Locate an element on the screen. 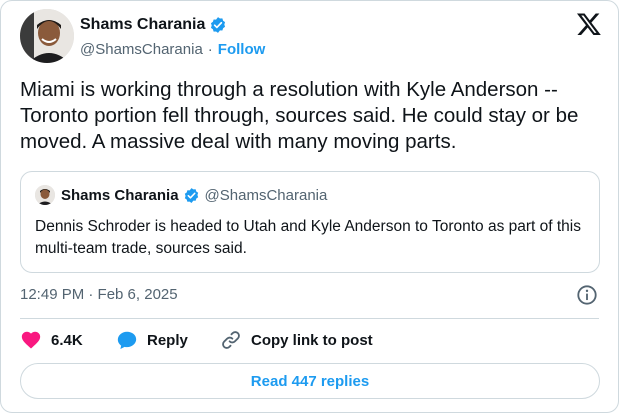 The width and height of the screenshot is (619, 413). read-replies-button: Read 447 replies is located at coordinates (310, 381).